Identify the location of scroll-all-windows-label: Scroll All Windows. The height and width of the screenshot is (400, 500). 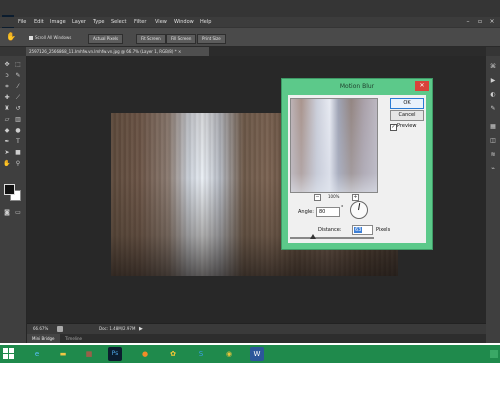
(53, 37).